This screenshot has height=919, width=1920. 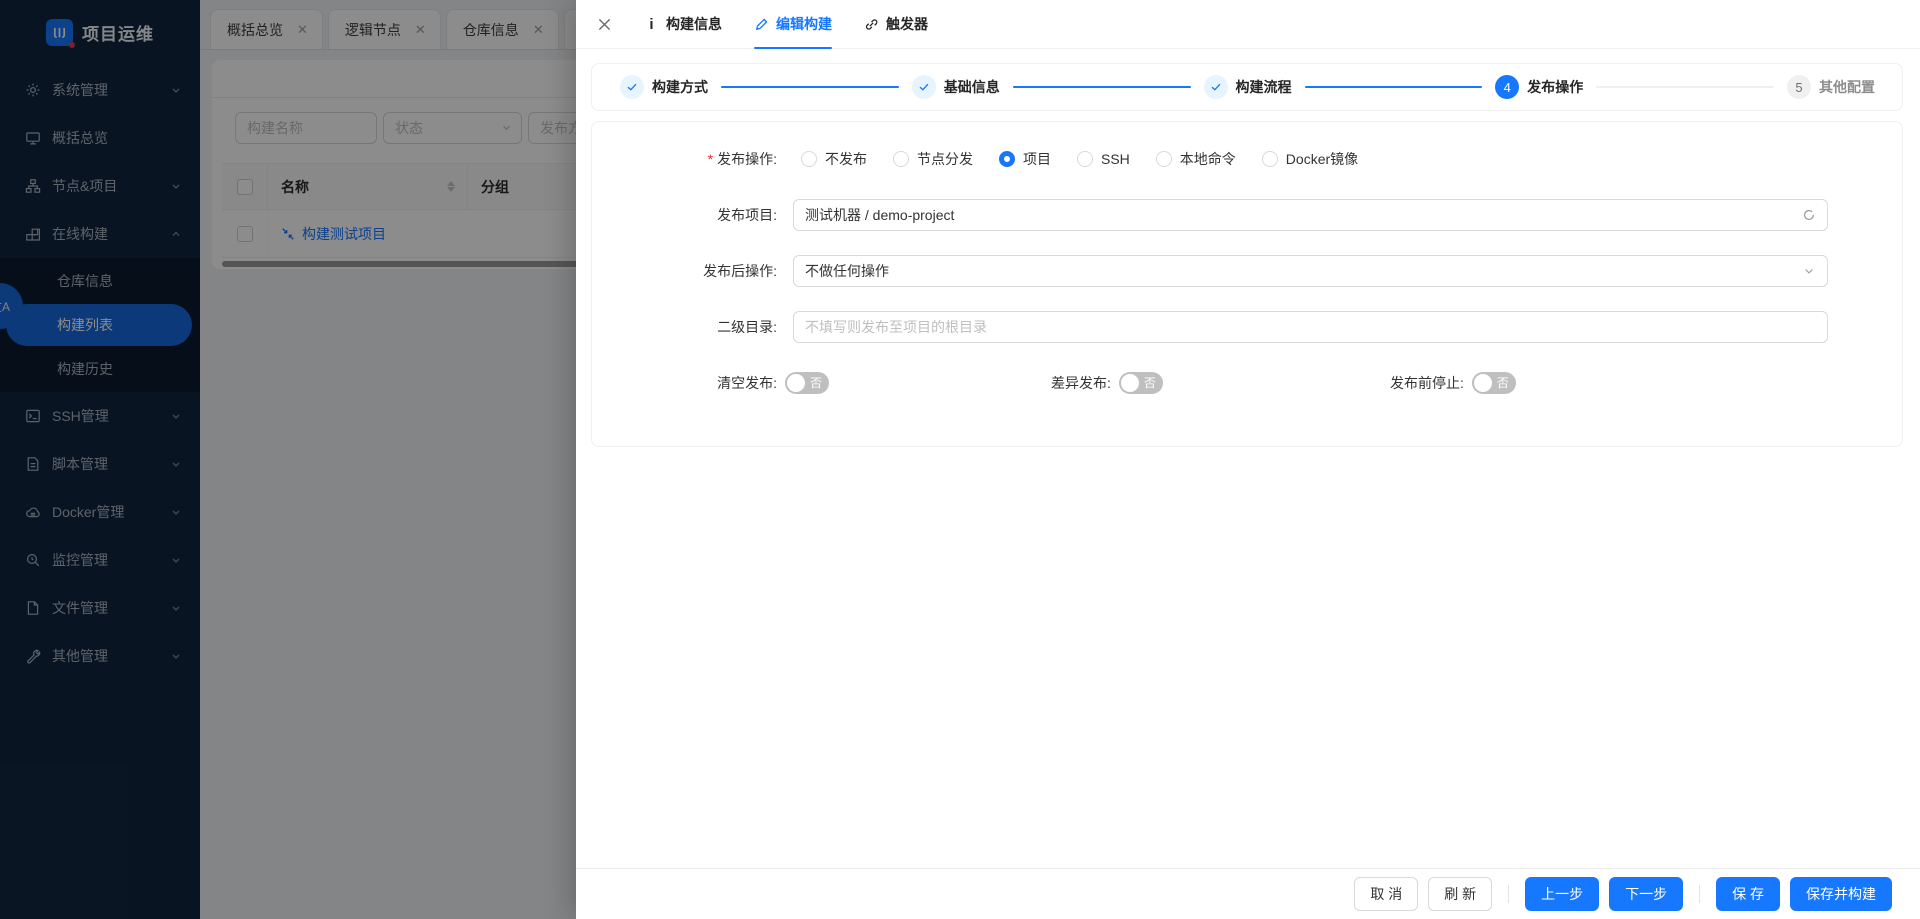 I want to click on field-label: 发布后操作:, so click(x=740, y=271).